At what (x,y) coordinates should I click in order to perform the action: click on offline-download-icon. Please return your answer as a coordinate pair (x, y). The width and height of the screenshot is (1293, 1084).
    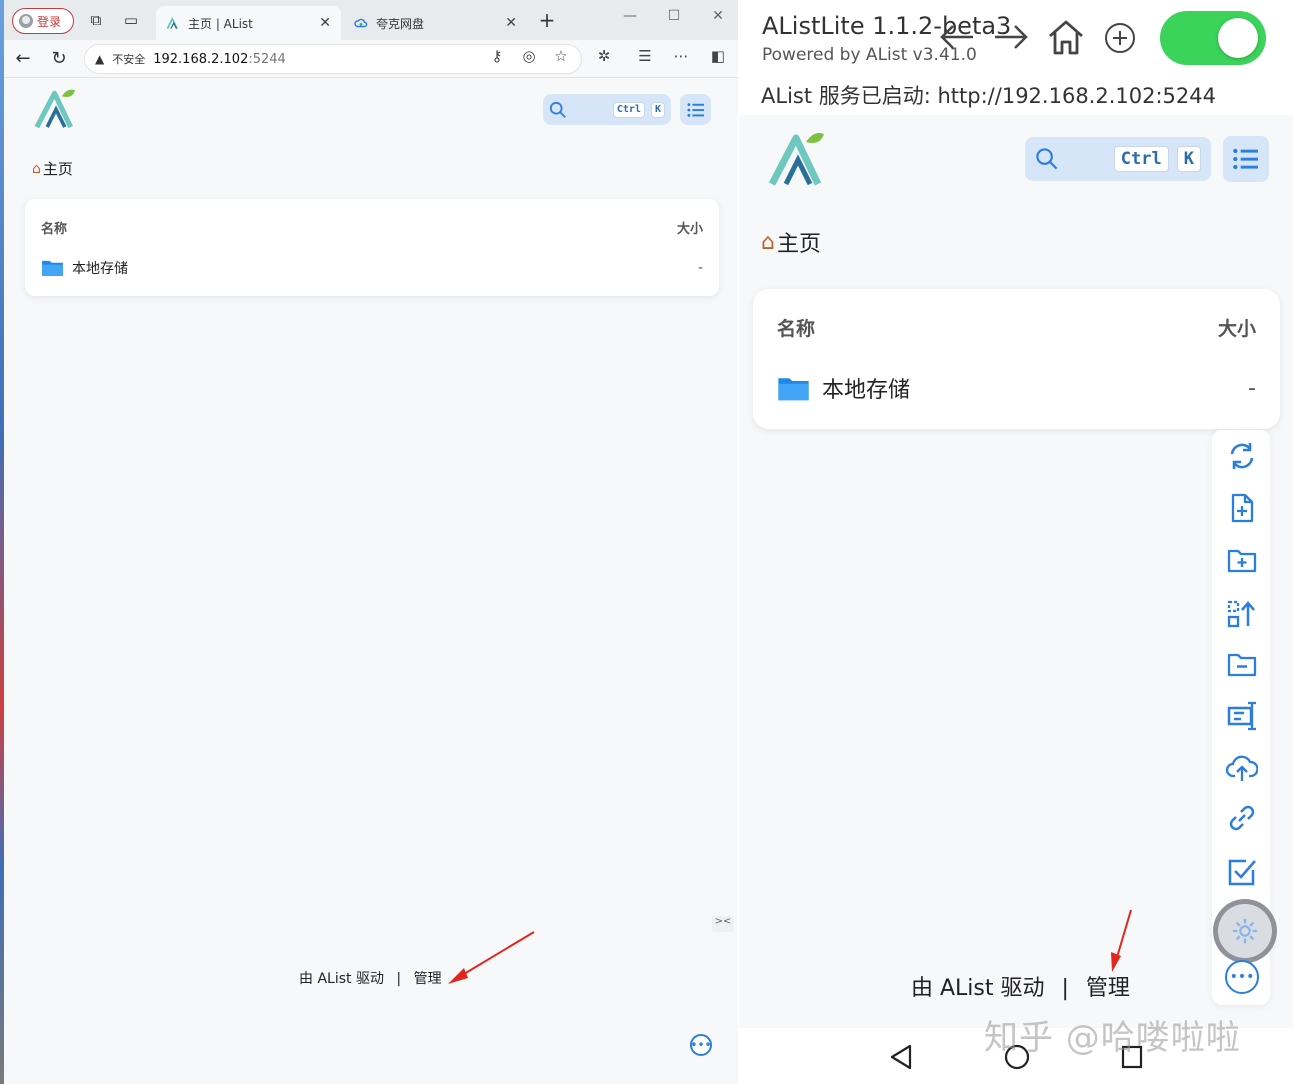
    Looking at the image, I should click on (1242, 818).